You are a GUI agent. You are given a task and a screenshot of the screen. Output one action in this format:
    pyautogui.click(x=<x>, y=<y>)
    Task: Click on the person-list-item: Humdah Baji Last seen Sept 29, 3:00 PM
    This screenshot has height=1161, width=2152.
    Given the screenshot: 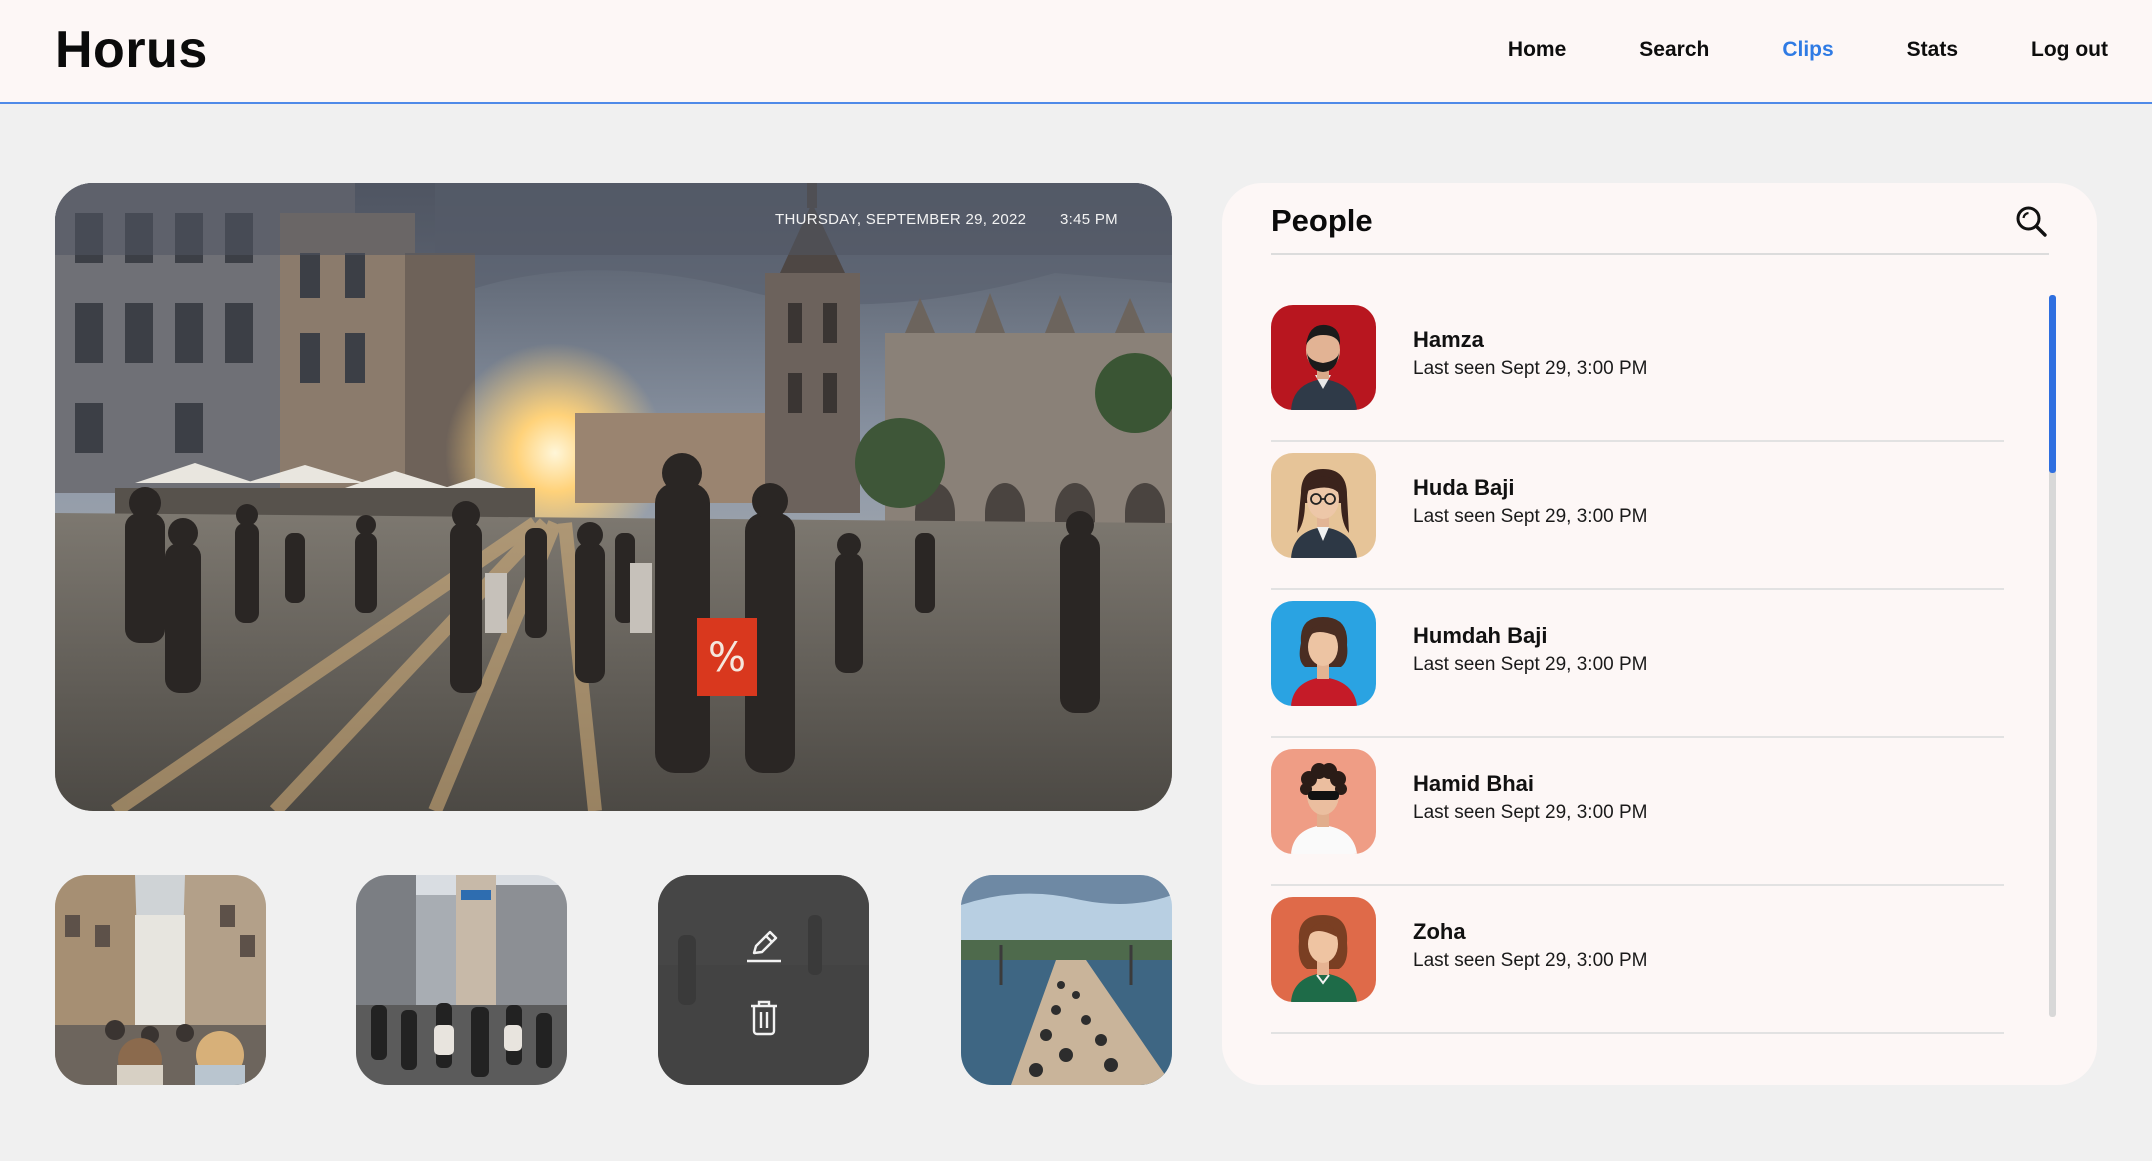 What is the action you would take?
    pyautogui.click(x=1637, y=664)
    